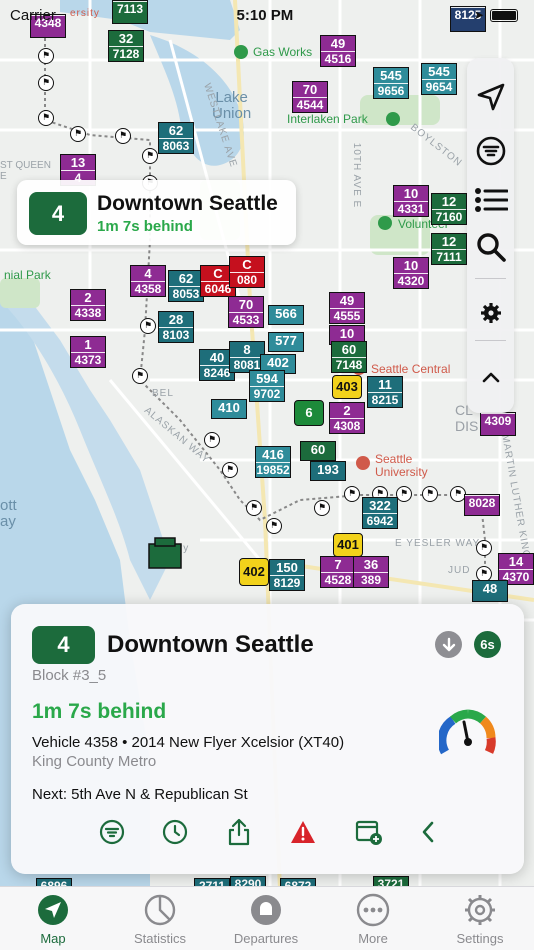 This screenshot has width=534, height=950. I want to click on chevron-left-icon, so click(428, 832).